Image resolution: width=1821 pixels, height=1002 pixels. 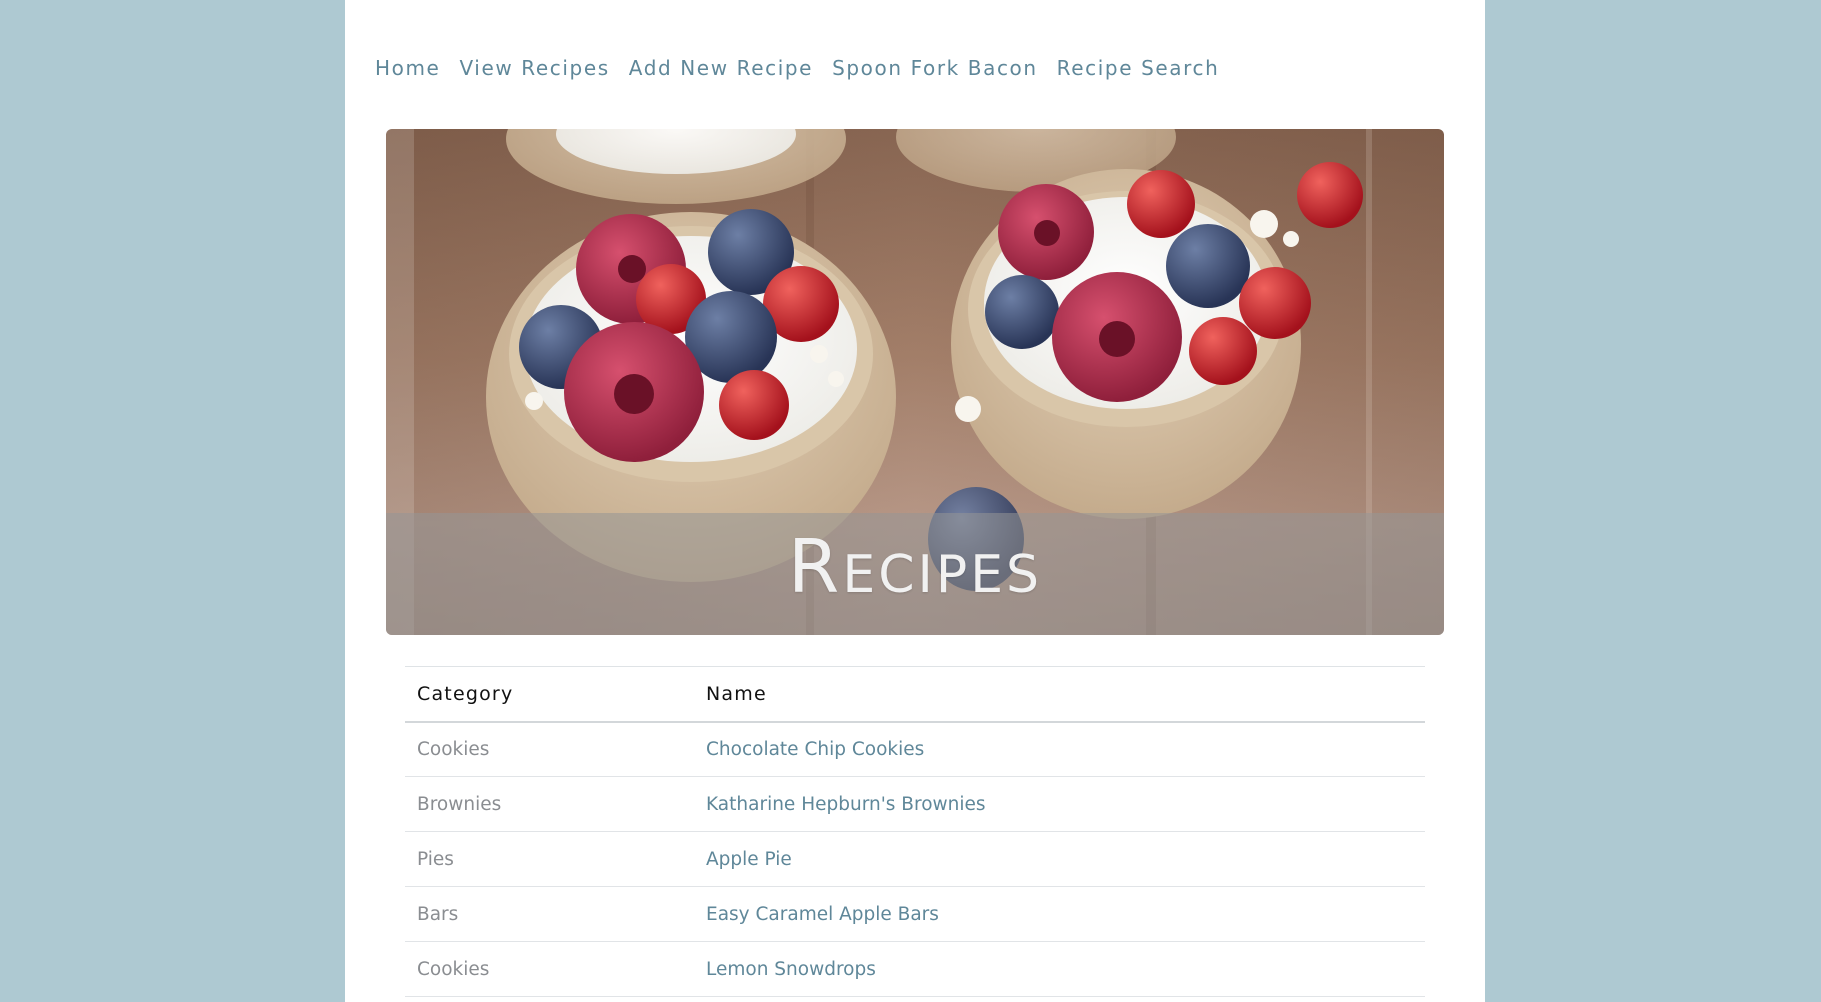 I want to click on nav-link-view-recipes: View Recipes, so click(x=534, y=68).